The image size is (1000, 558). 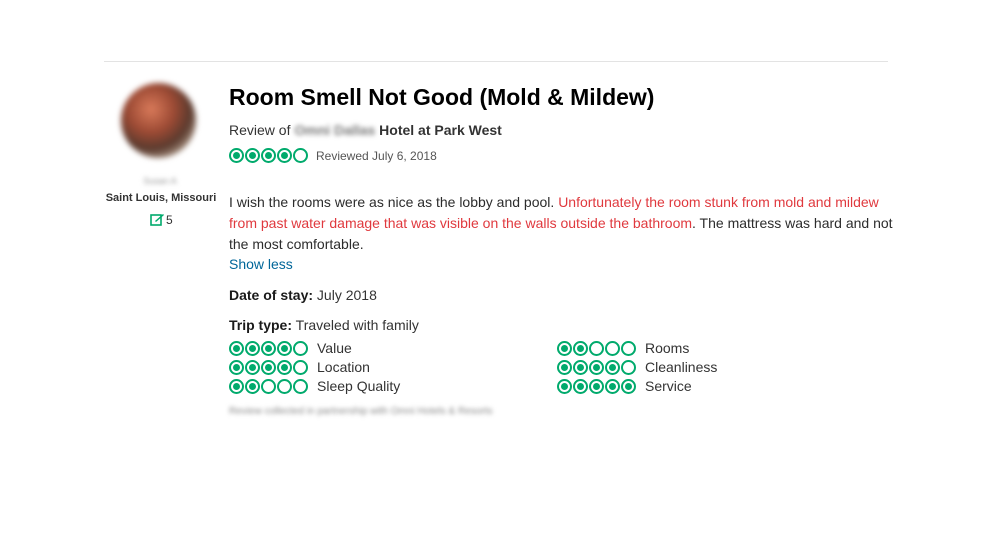 I want to click on subrating-label: Cleanliness, so click(x=681, y=367).